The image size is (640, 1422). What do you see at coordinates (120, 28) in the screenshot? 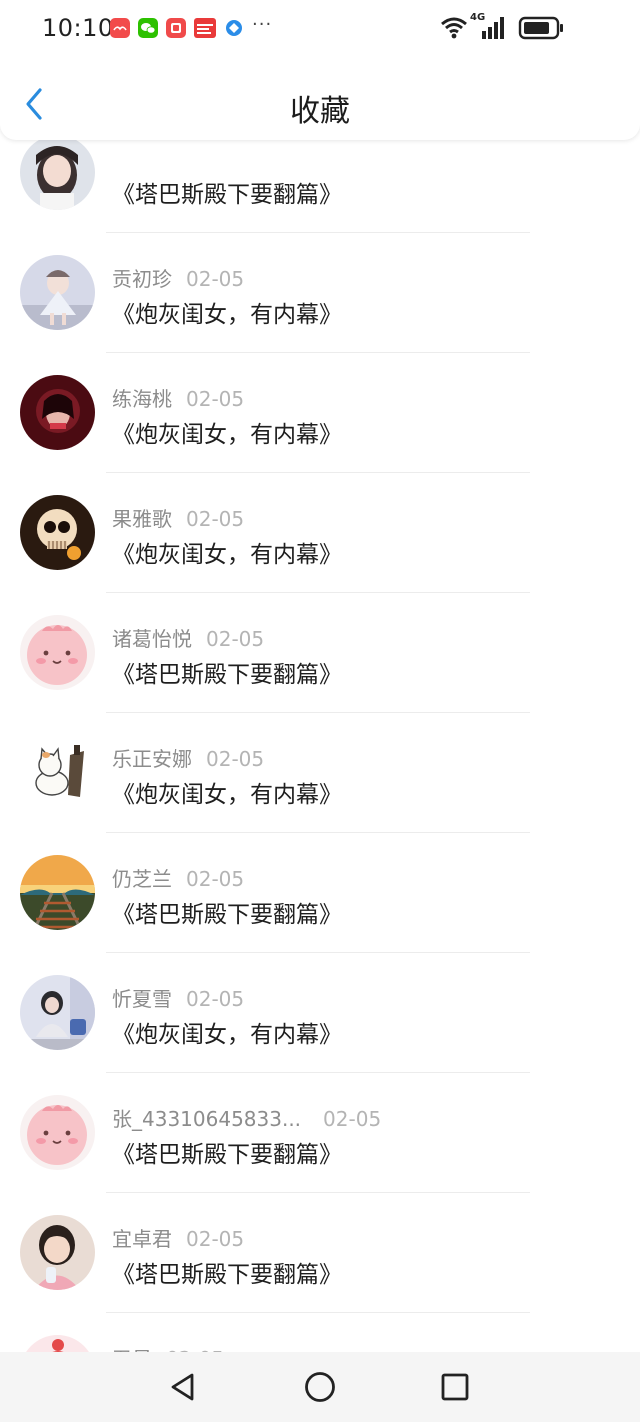
I see `red-app-icon` at bounding box center [120, 28].